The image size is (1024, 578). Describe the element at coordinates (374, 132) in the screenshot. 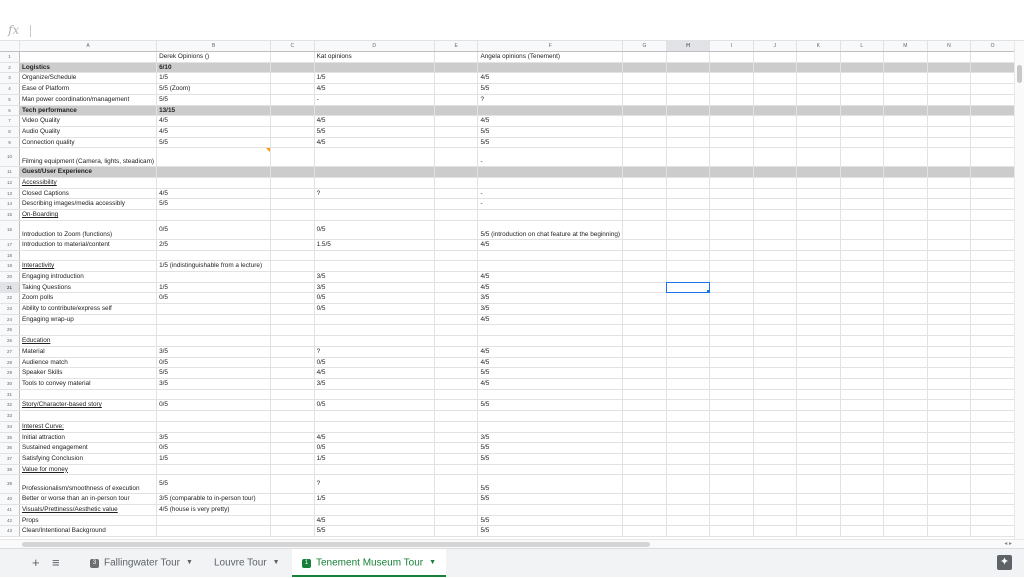

I see `cell-d: 5/5` at that location.